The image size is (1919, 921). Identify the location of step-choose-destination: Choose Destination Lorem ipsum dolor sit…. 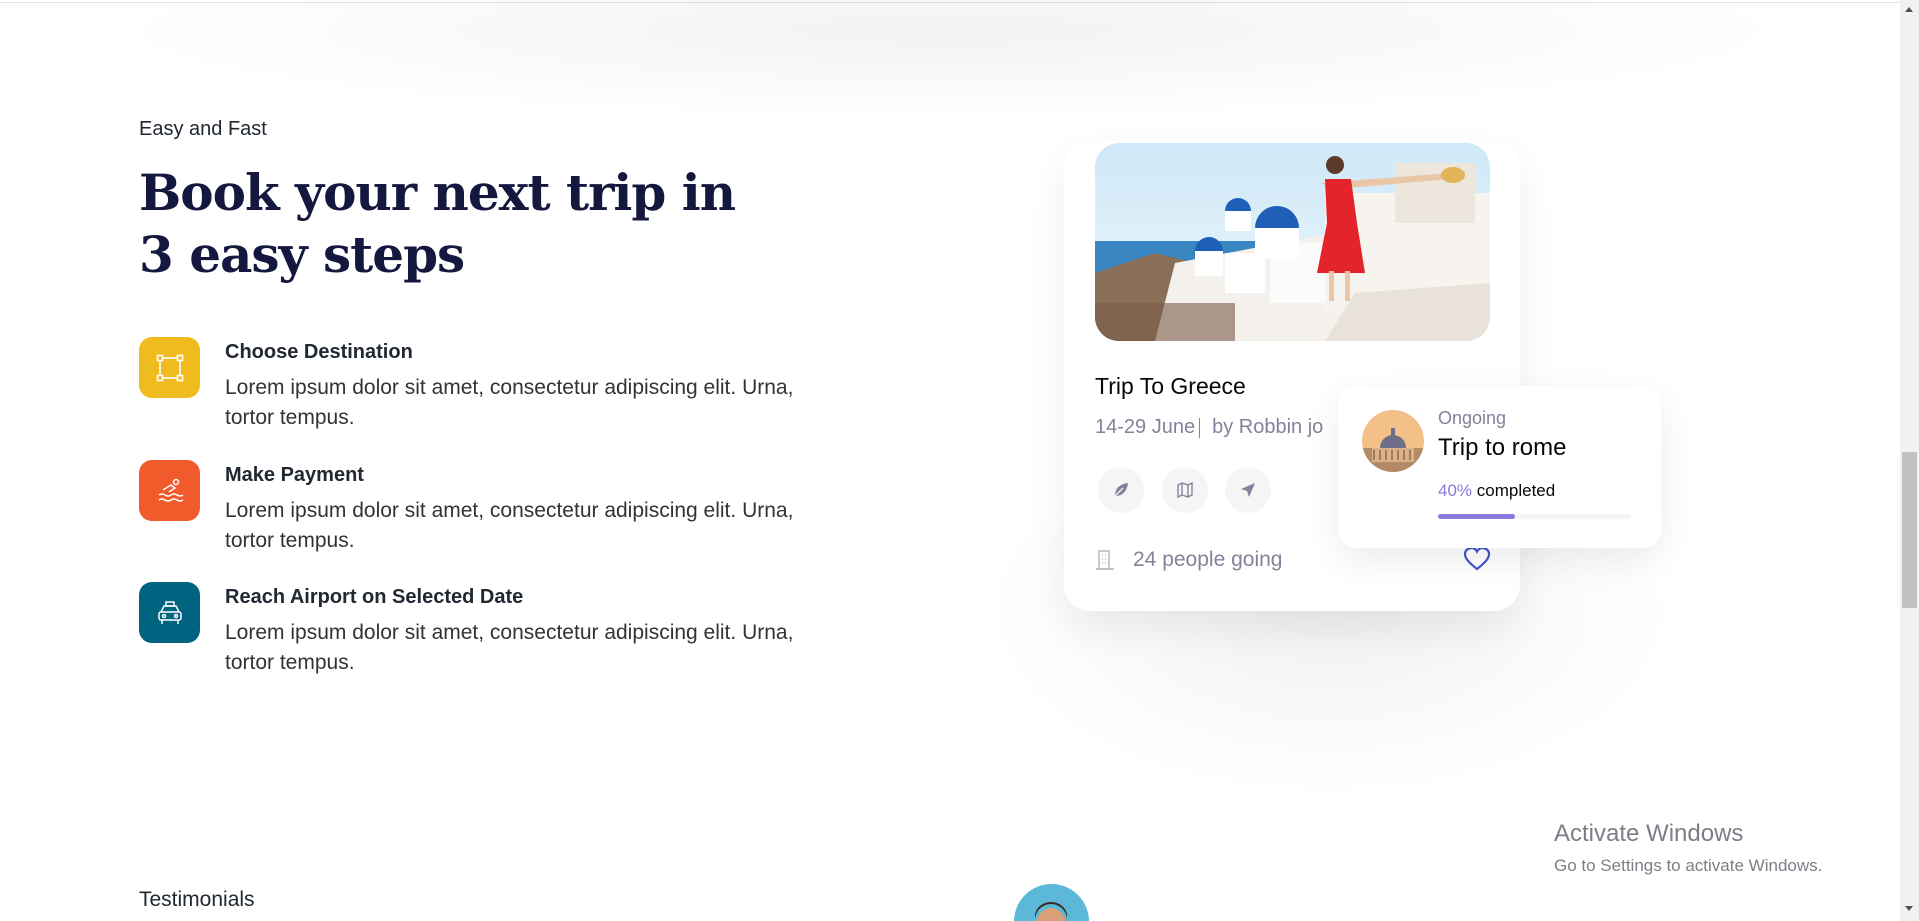
(466, 387).